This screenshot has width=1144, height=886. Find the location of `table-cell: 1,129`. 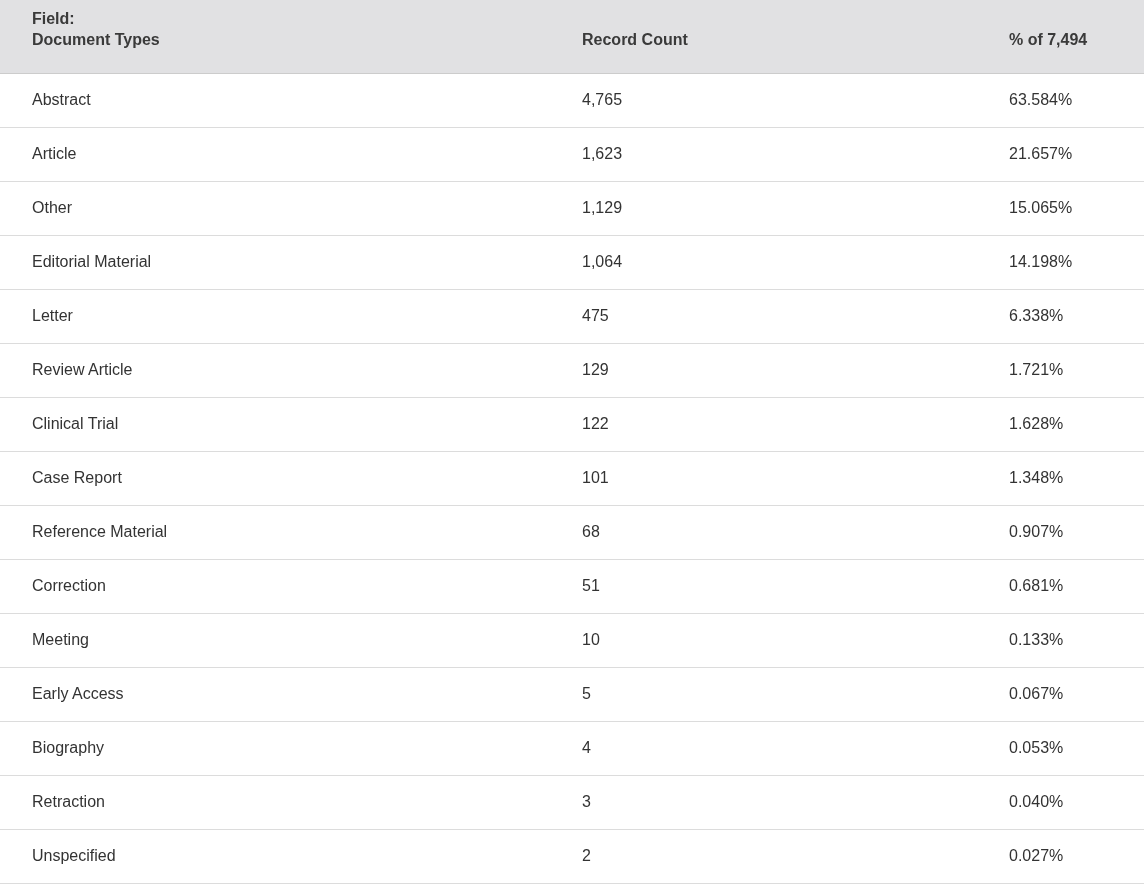

table-cell: 1,129 is located at coordinates (602, 207).